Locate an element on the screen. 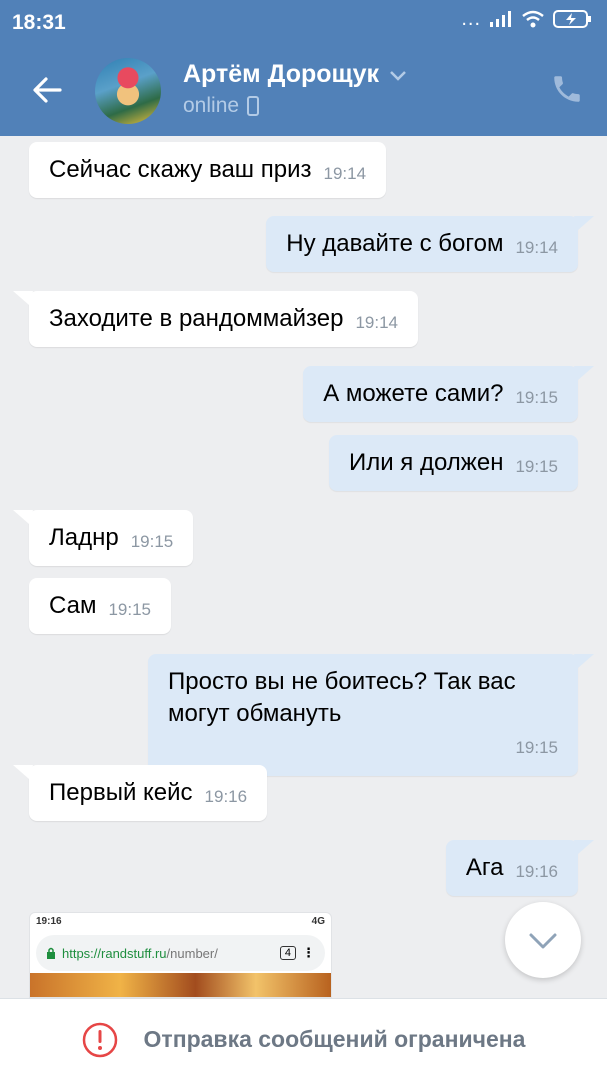 The height and width of the screenshot is (1080, 607). attachment-url-bar: https://randstuff.ru/number/ 4 ⋮ is located at coordinates (180, 953).